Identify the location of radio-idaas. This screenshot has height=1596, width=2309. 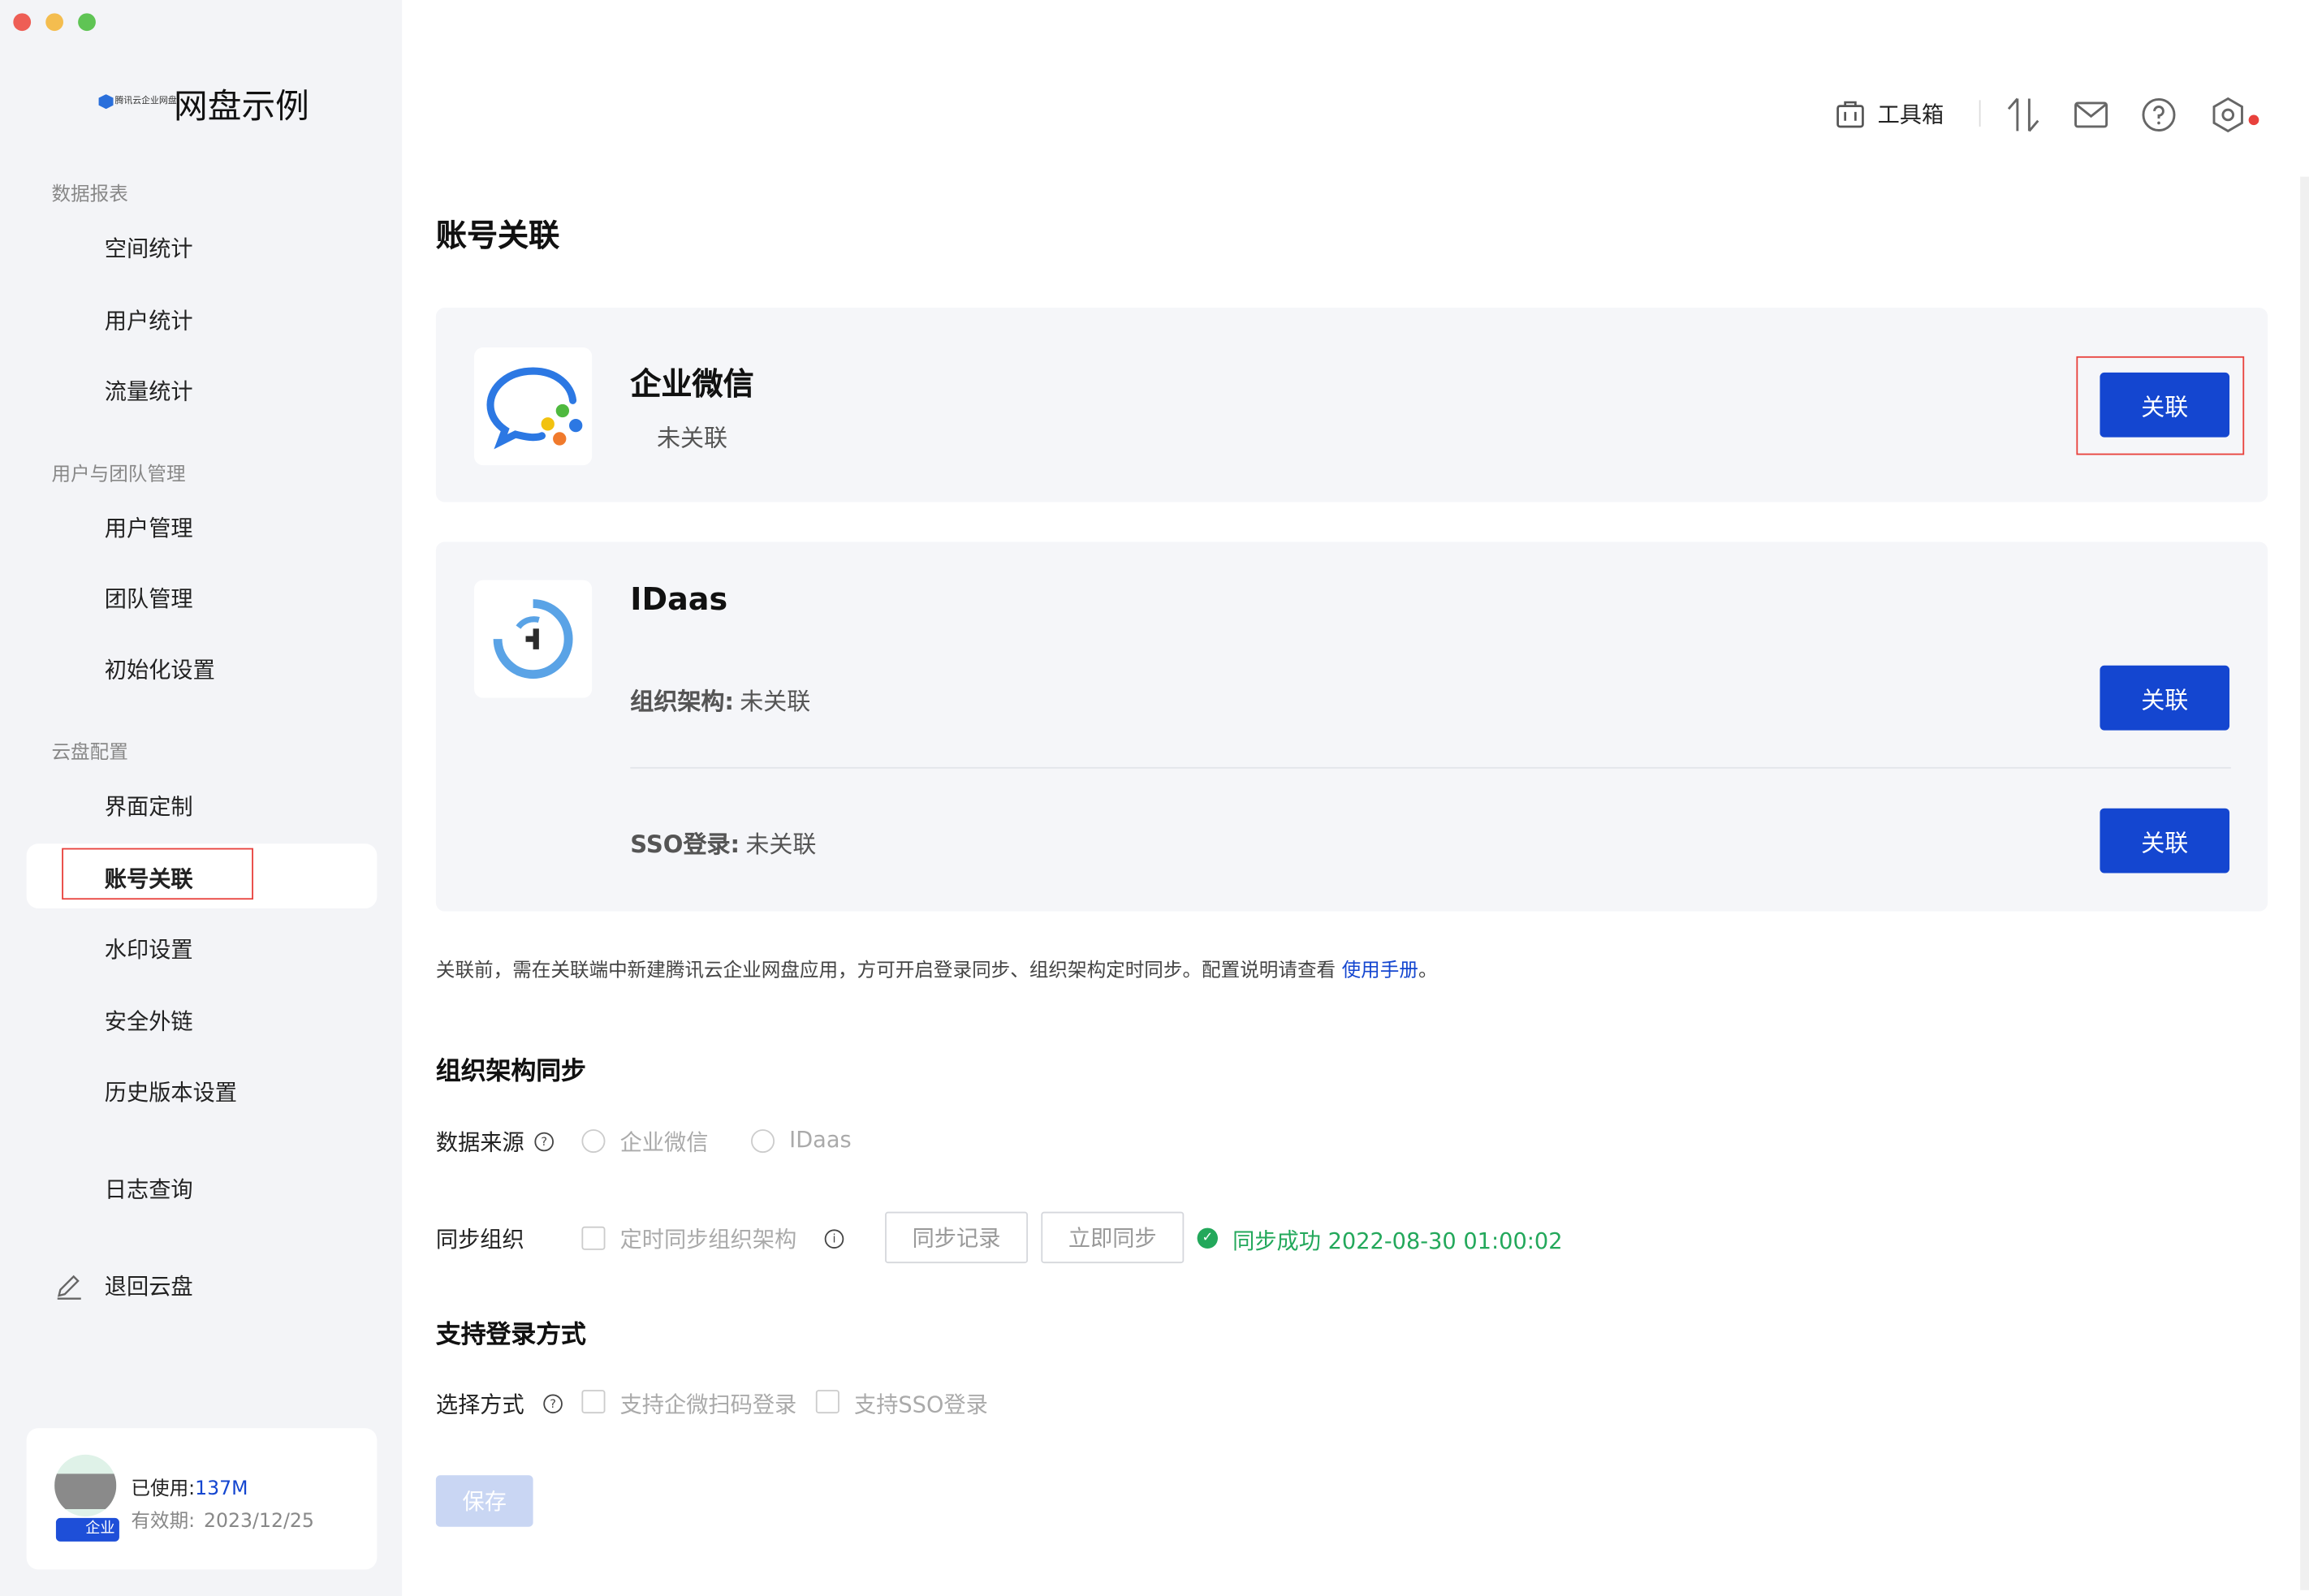
(763, 1141).